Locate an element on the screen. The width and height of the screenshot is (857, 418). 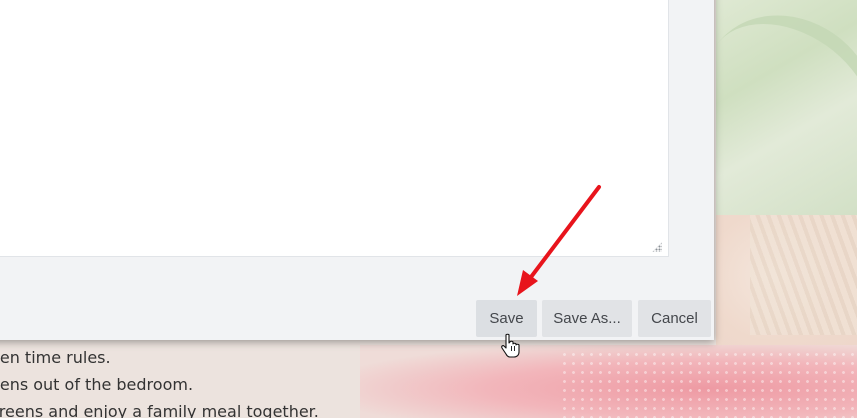
background-photo-hair is located at coordinates (803, 275).